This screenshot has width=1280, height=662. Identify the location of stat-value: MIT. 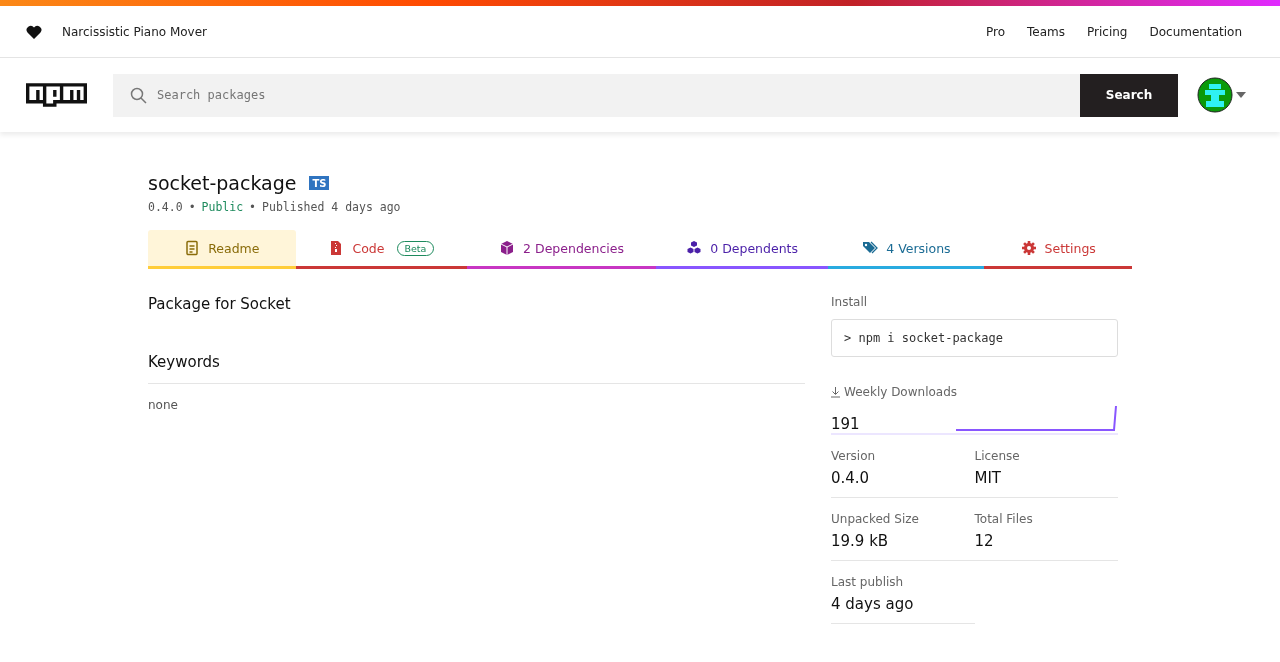
(988, 478).